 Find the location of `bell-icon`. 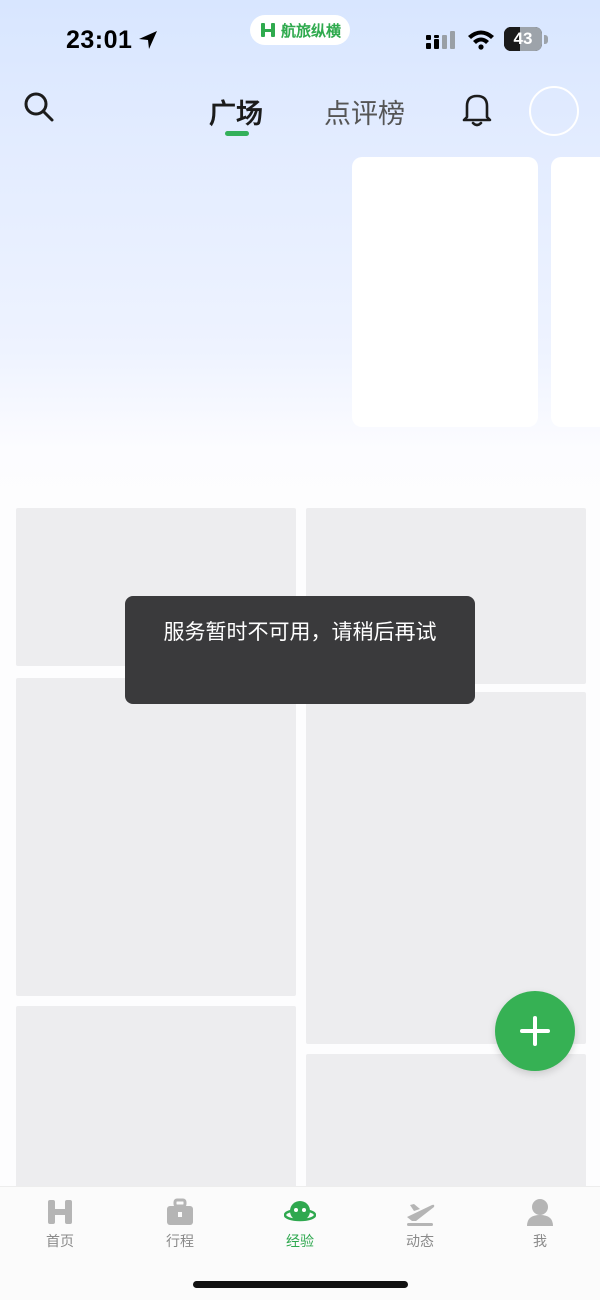

bell-icon is located at coordinates (477, 109).